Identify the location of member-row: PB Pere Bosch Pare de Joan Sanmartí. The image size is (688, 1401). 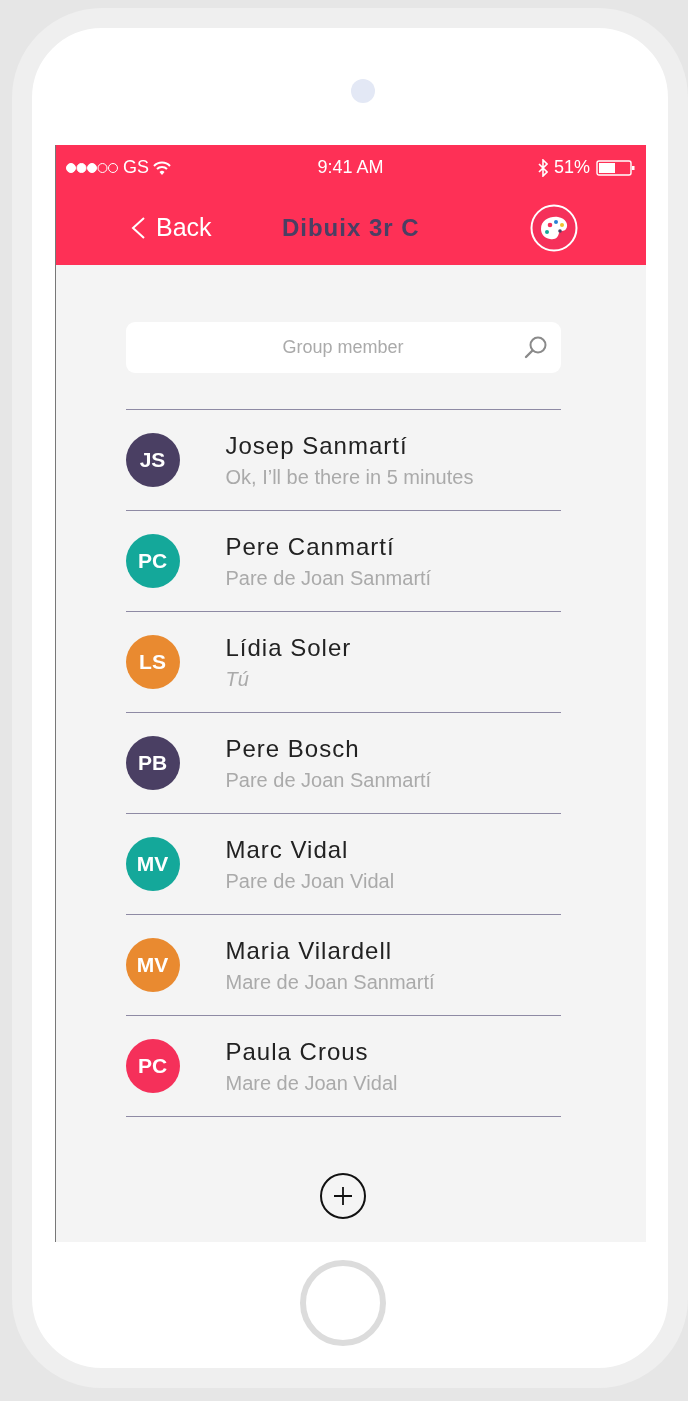
(343, 763).